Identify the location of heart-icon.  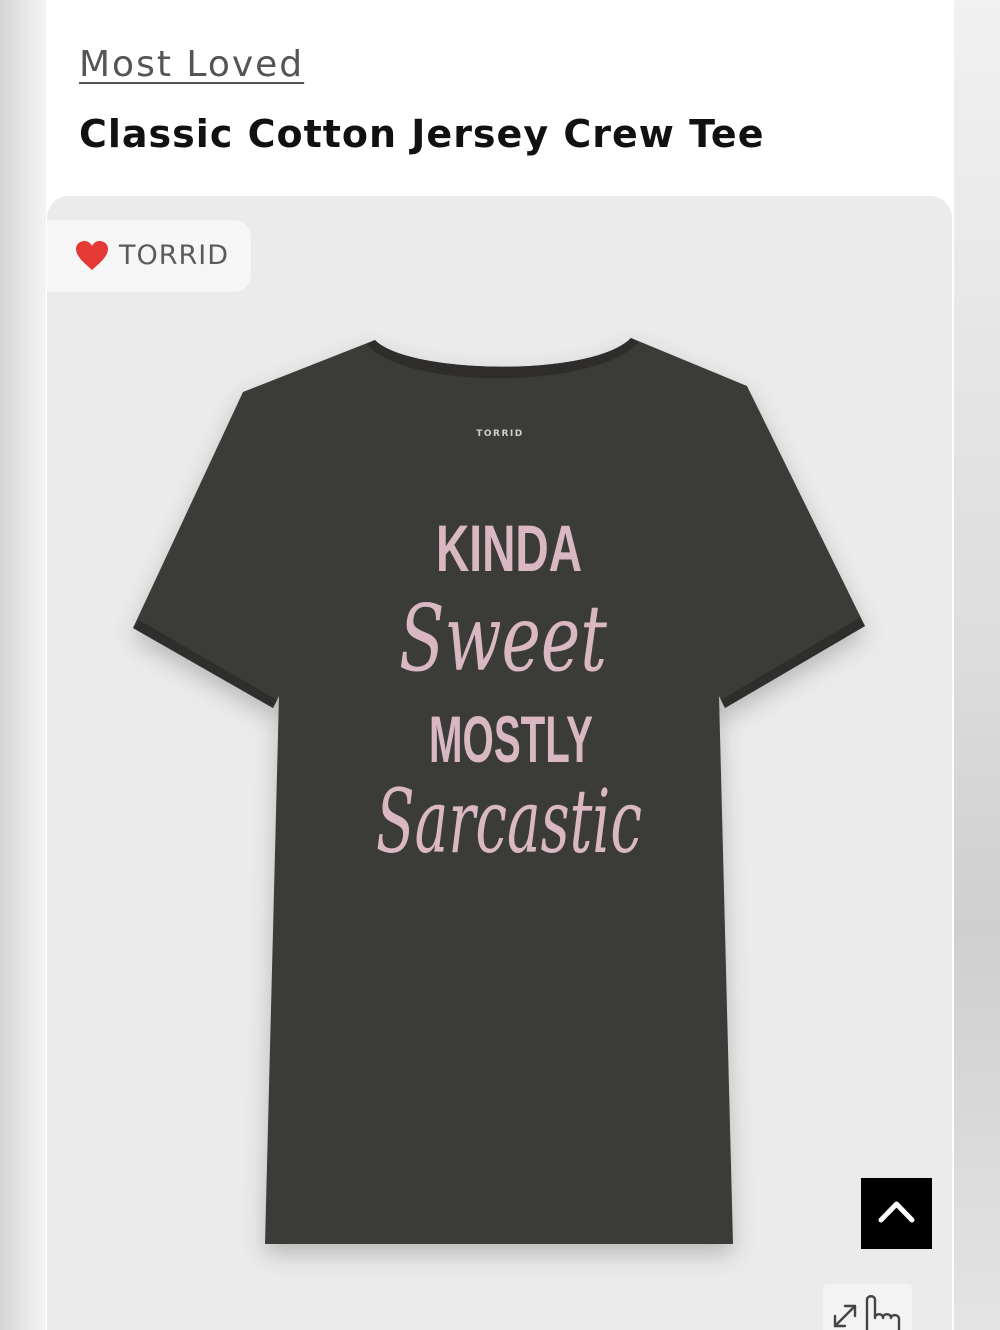
(92, 255).